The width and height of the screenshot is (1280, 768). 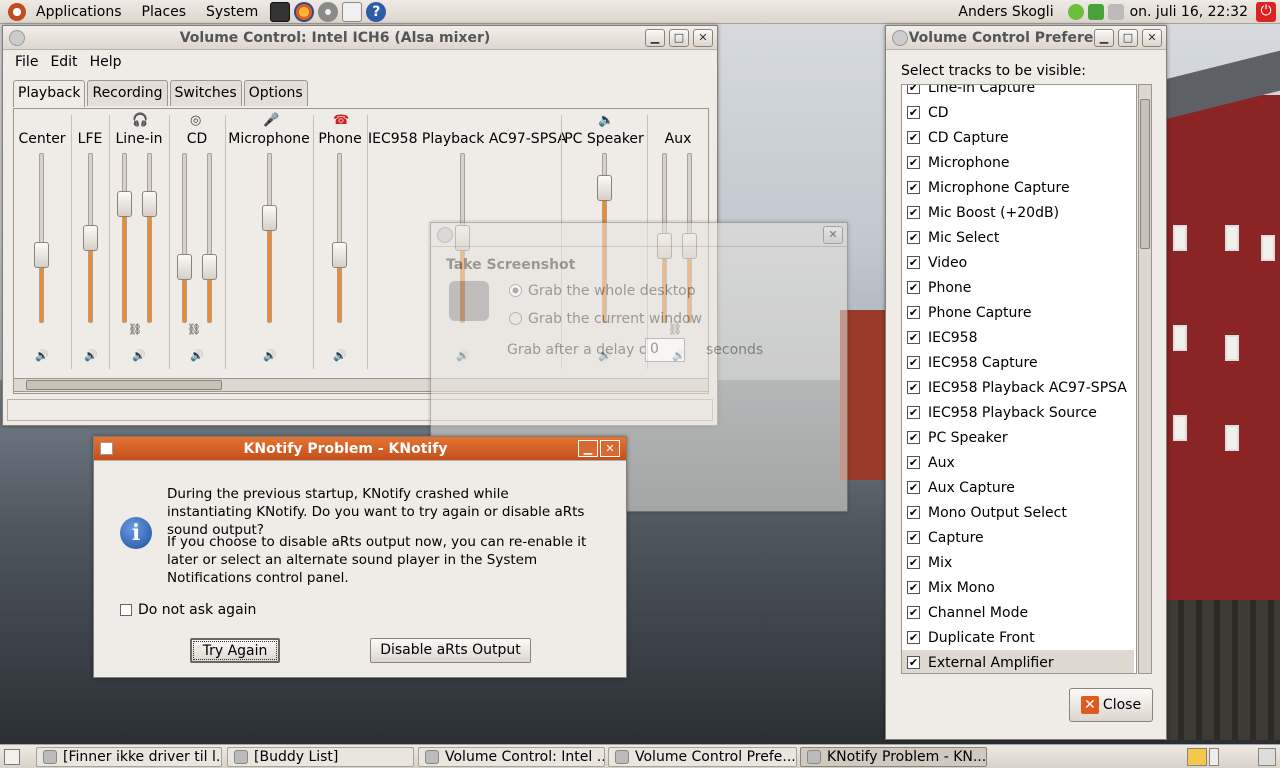 What do you see at coordinates (339, 238) in the screenshot?
I see `phone-slider` at bounding box center [339, 238].